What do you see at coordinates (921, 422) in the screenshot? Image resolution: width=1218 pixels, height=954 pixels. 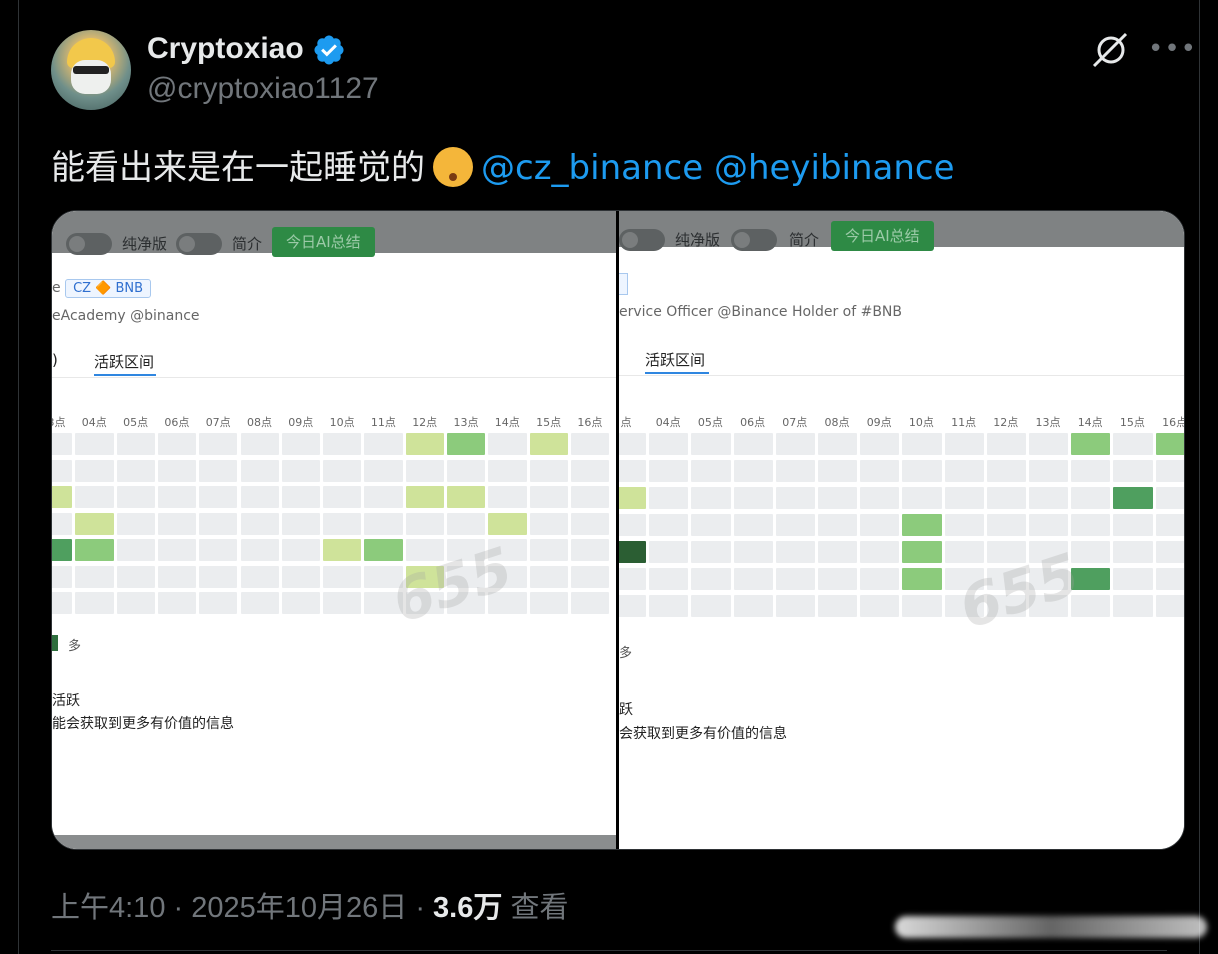 I see `hour-label: 10点` at bounding box center [921, 422].